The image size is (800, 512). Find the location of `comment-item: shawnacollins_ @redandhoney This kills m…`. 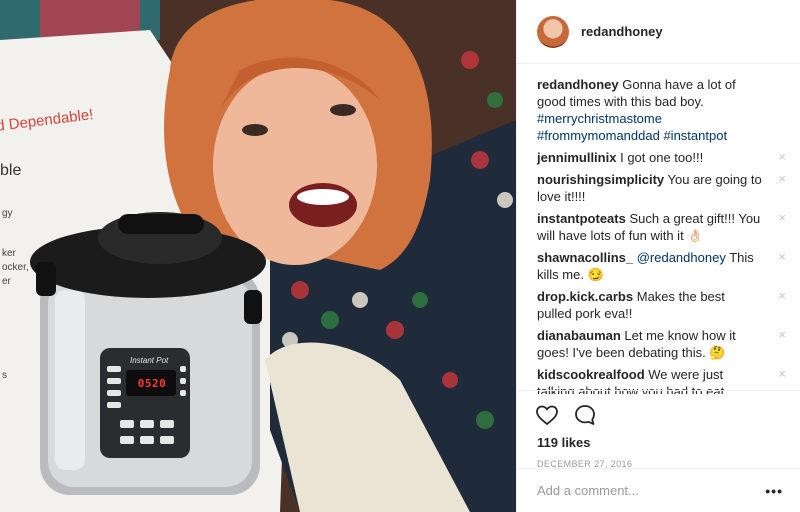

comment-item: shawnacollins_ @redandhoney This kills m… is located at coordinates (661, 266).